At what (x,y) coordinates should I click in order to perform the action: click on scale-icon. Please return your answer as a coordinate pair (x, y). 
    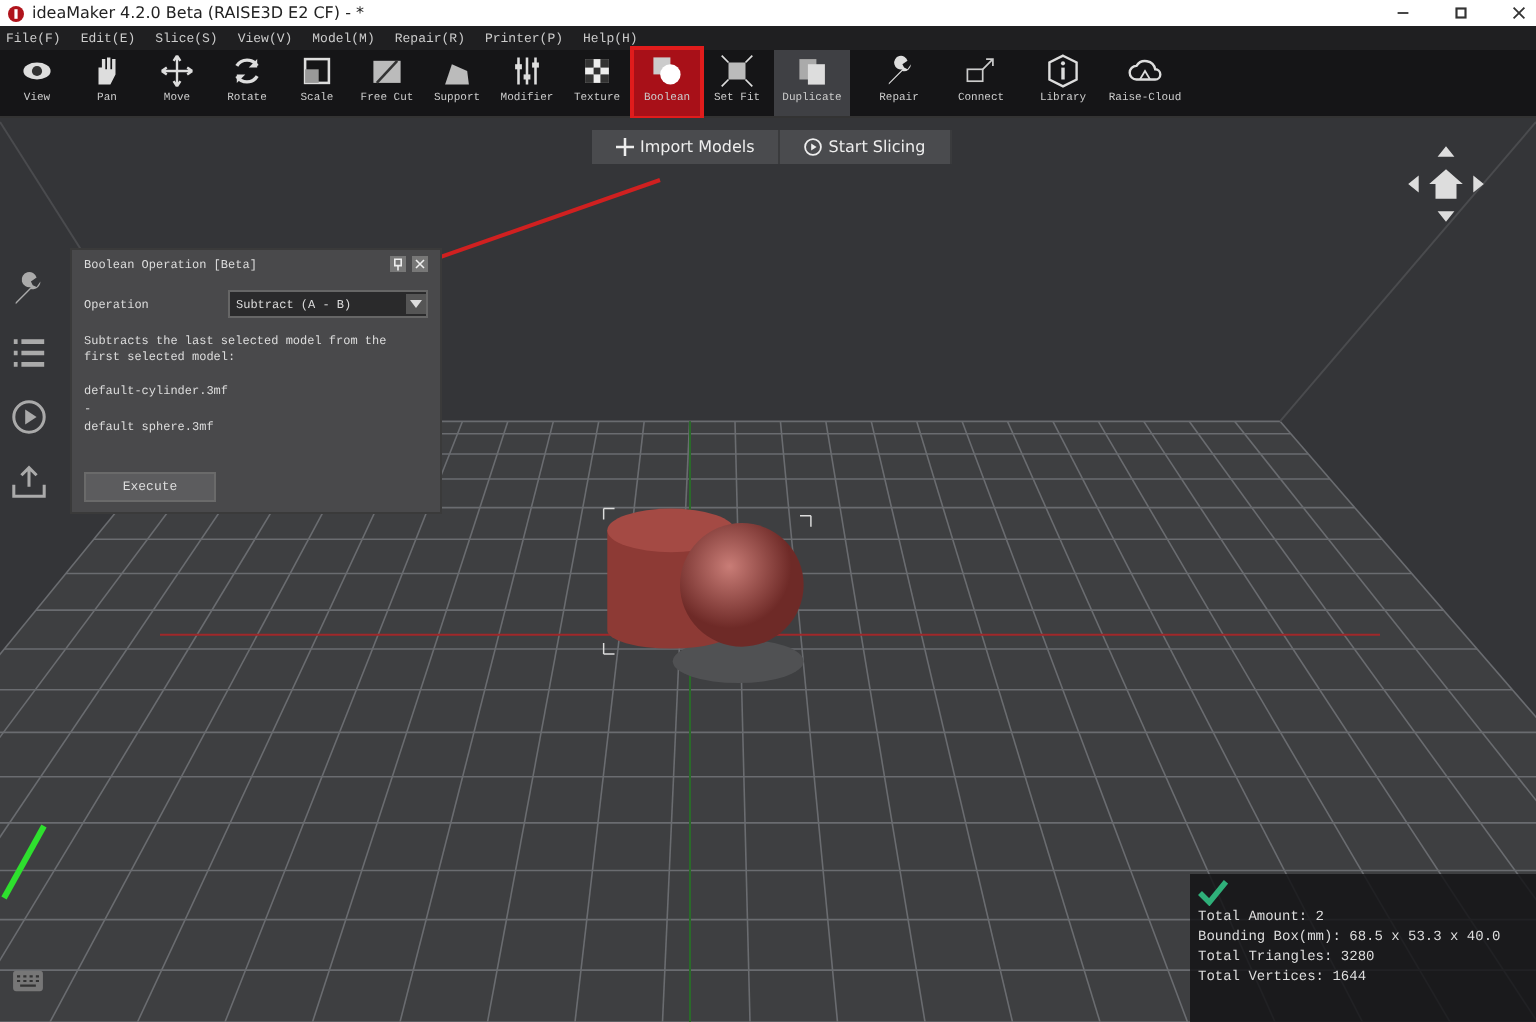
    Looking at the image, I should click on (317, 71).